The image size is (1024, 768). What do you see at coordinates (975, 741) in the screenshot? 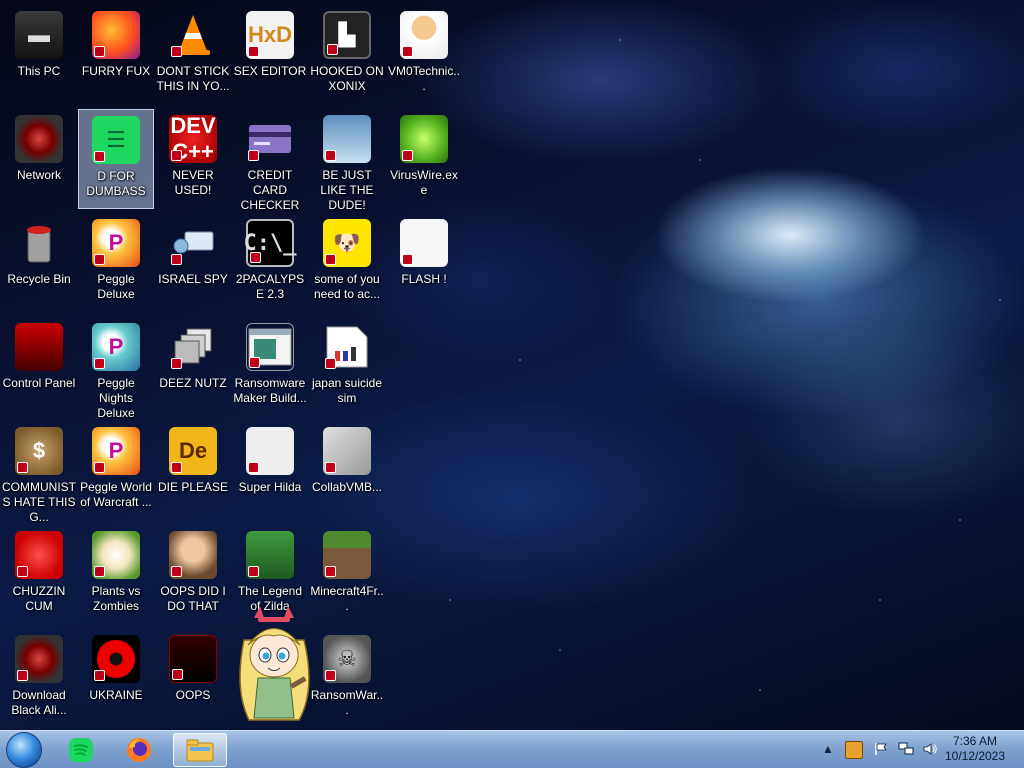
I see `clock-time: 7:36 AM` at bounding box center [975, 741].